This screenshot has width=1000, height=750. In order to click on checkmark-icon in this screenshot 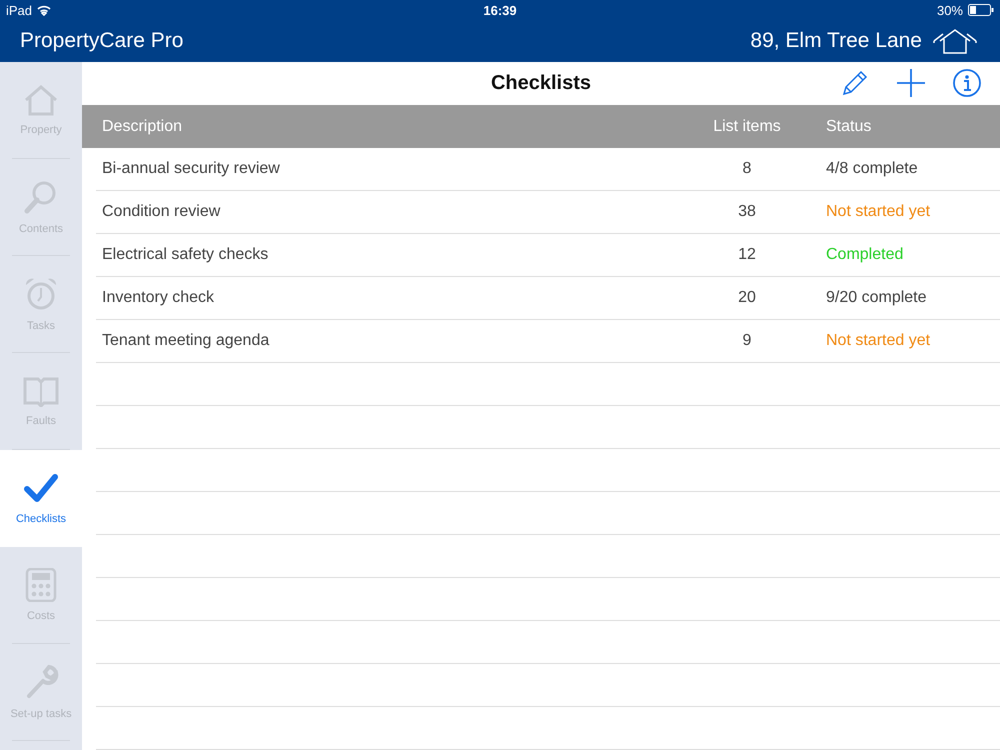, I will do `click(41, 488)`.